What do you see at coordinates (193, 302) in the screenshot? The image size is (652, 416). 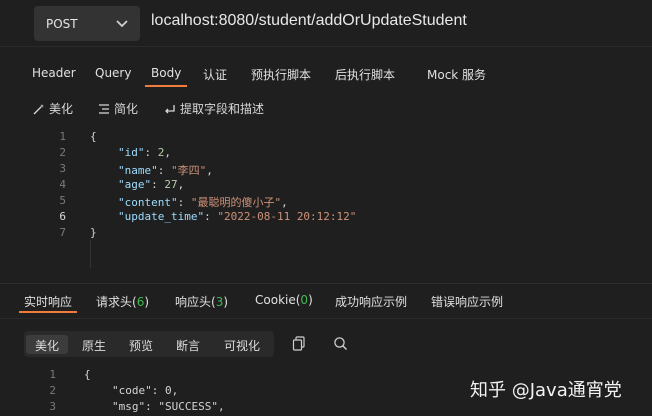 I see `tab-label: 响应头` at bounding box center [193, 302].